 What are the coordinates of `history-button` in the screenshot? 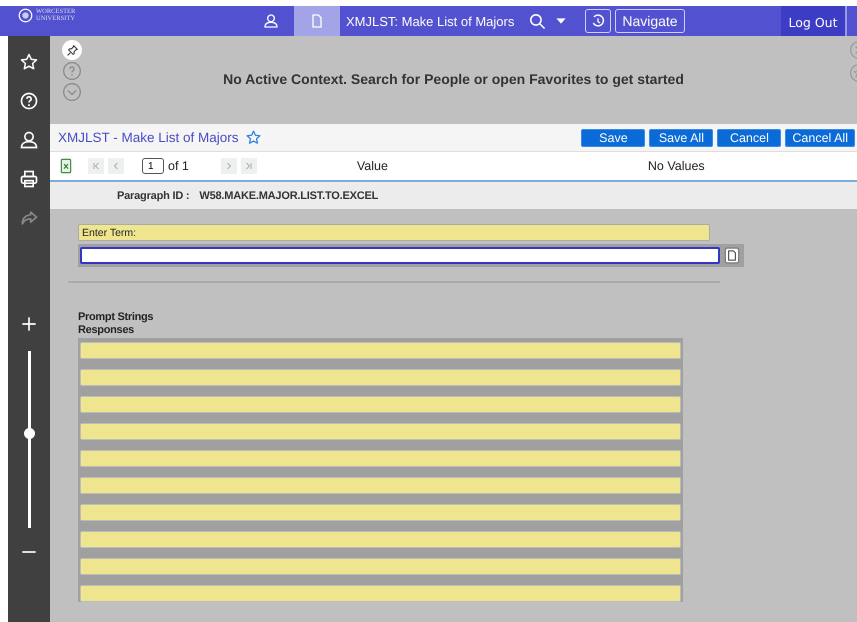 It's located at (598, 21).